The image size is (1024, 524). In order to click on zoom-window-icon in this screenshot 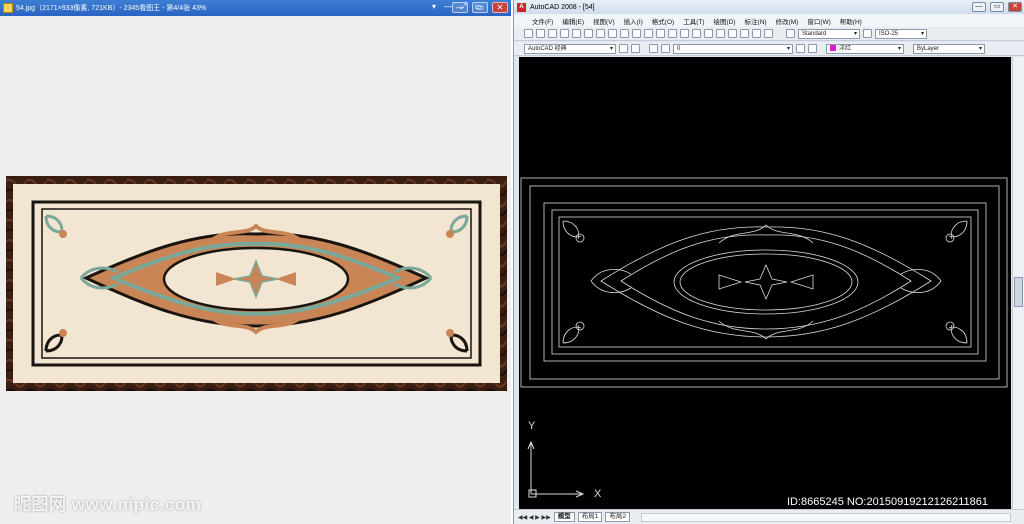, I will do `click(696, 33)`.